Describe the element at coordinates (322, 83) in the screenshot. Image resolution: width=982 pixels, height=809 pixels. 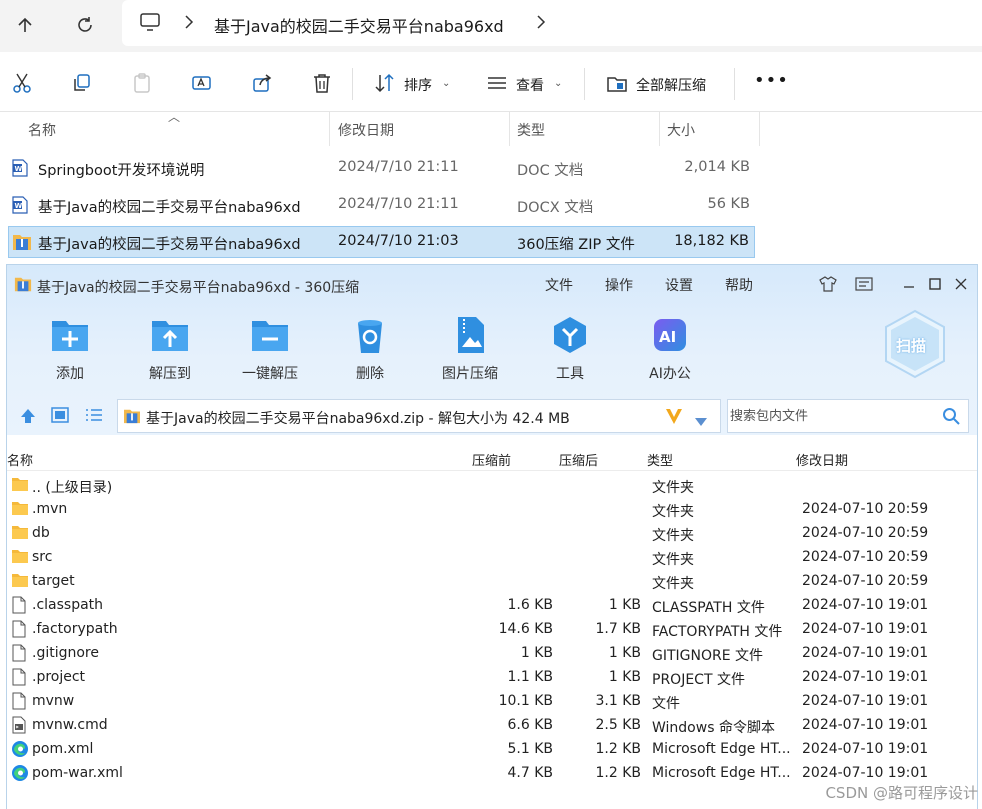
I see `delete-icon` at that location.